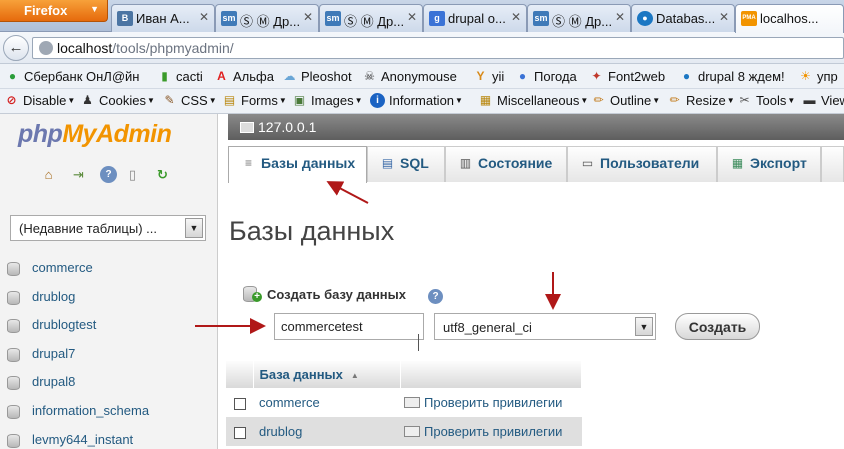 The image size is (844, 449). Describe the element at coordinates (243, 76) in the screenshot. I see `bookmark-alfa: A Альфа` at that location.